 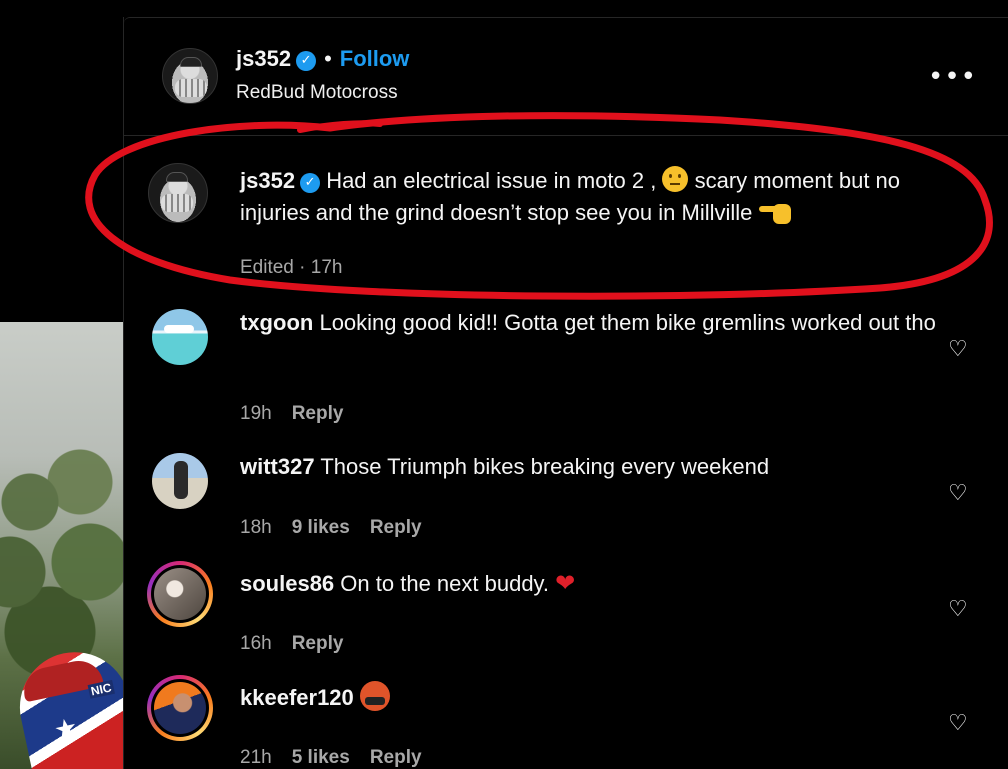 I want to click on comment-username: witt327, so click(x=277, y=466).